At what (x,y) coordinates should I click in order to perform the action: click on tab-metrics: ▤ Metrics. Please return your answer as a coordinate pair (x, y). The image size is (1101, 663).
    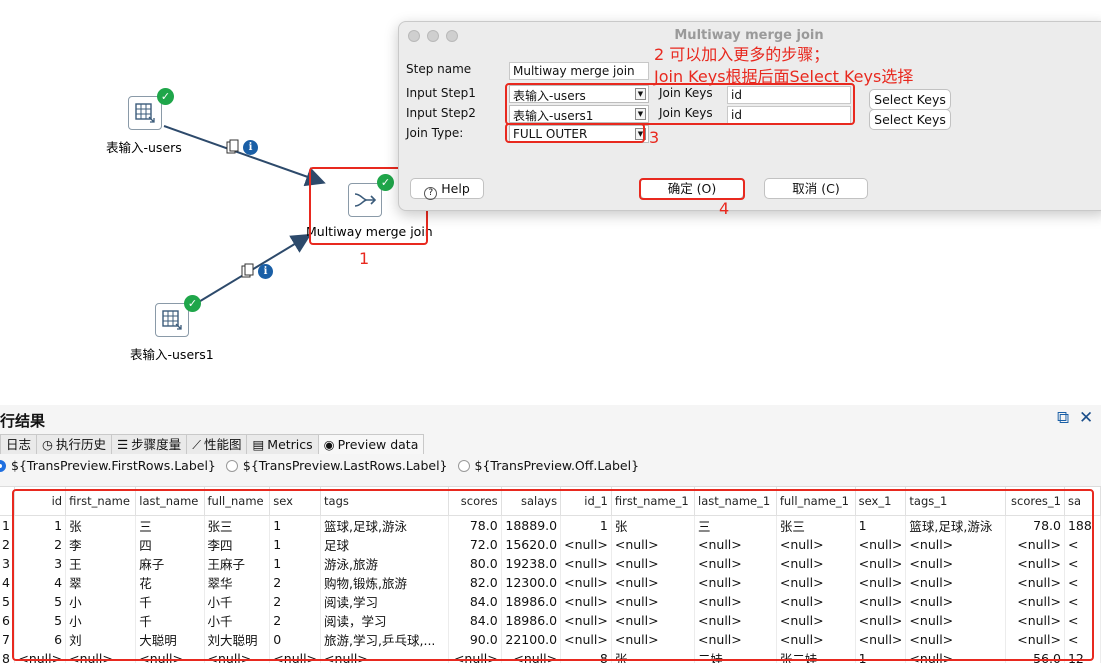
    Looking at the image, I should click on (282, 444).